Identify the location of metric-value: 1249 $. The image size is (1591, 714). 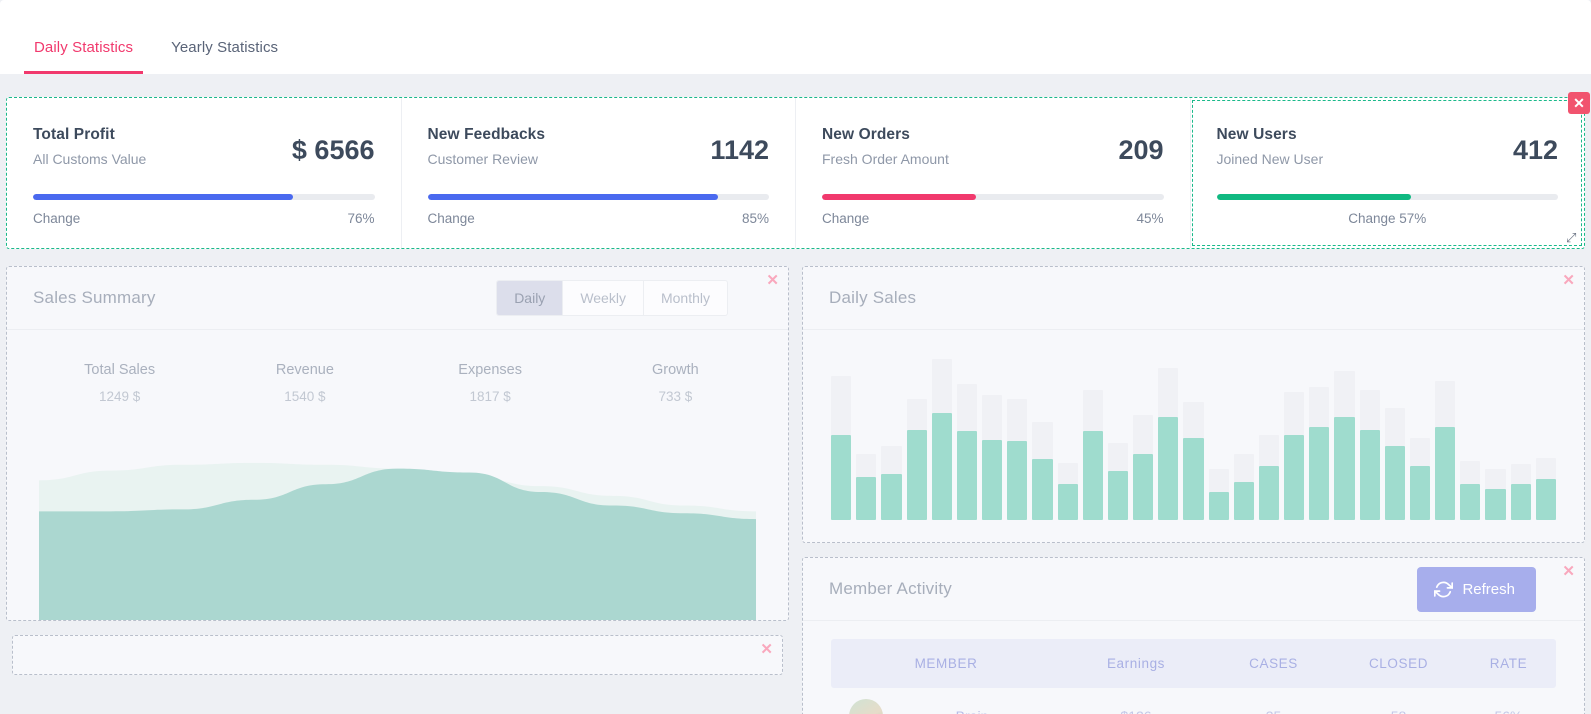
(119, 396).